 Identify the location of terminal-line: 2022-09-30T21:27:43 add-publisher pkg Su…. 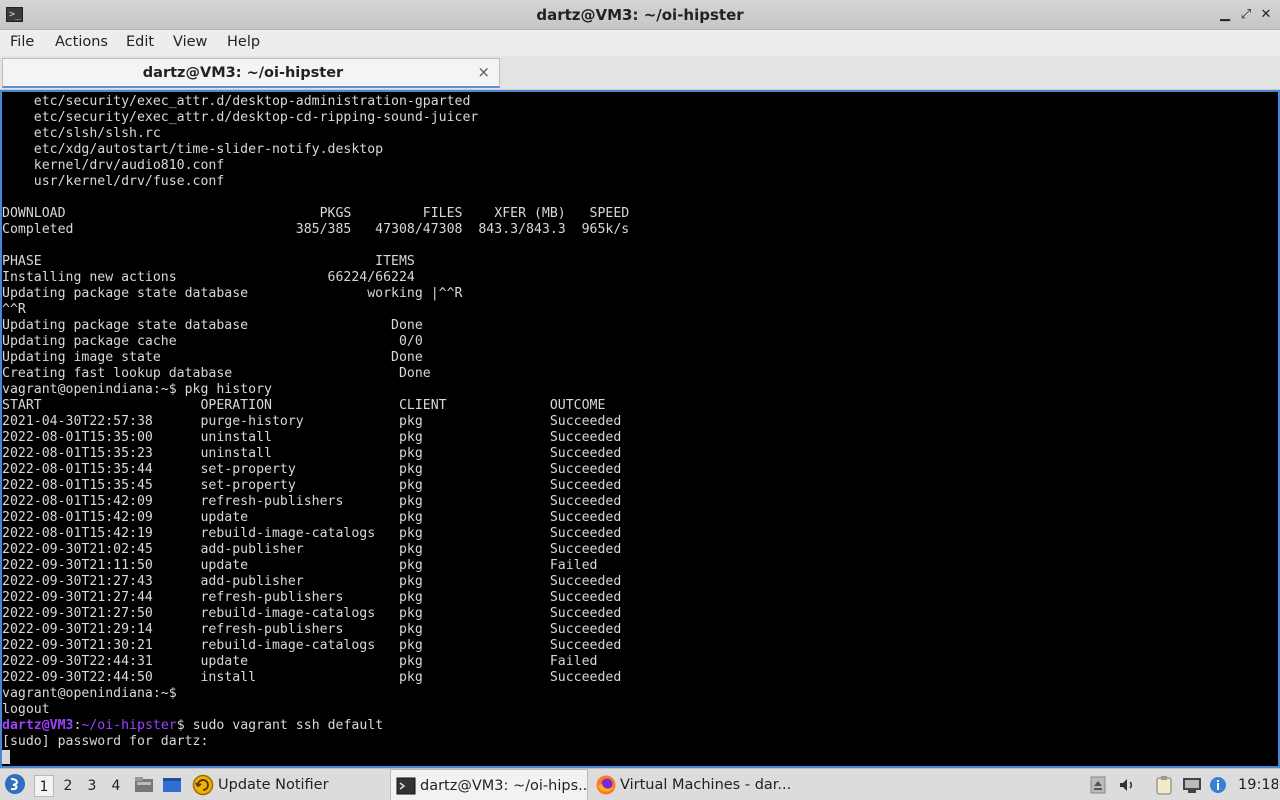
(312, 581).